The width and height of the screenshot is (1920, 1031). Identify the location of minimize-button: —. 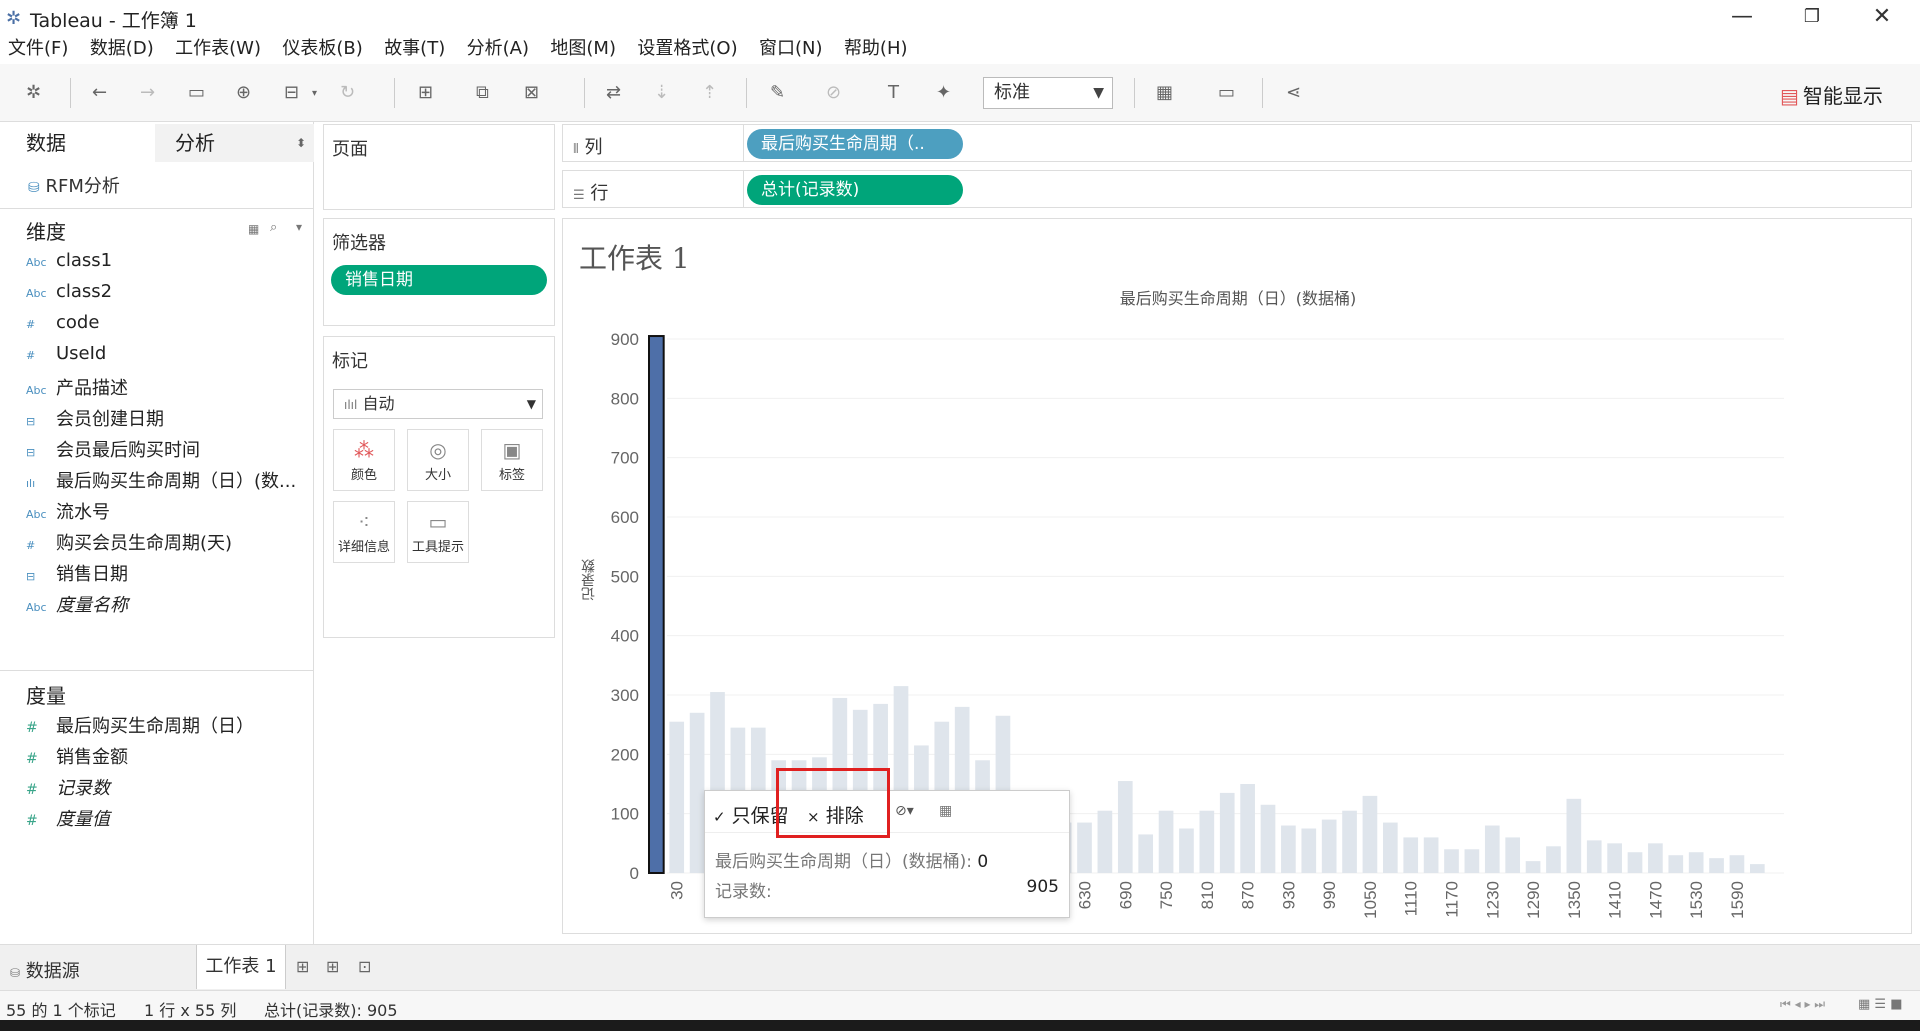
(1742, 17).